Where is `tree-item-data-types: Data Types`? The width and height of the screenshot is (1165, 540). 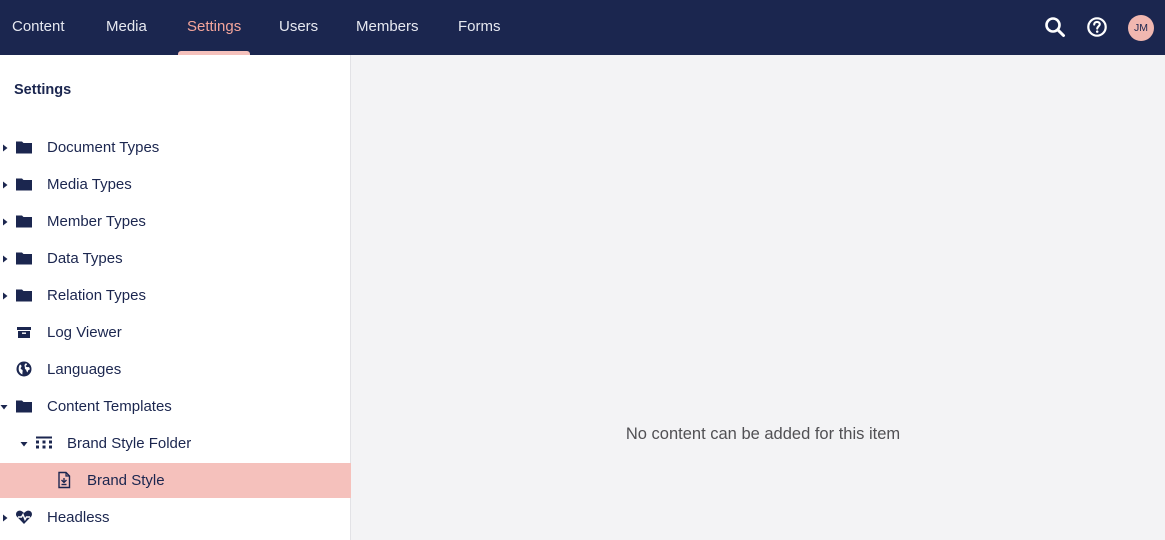
tree-item-data-types: Data Types is located at coordinates (175, 258).